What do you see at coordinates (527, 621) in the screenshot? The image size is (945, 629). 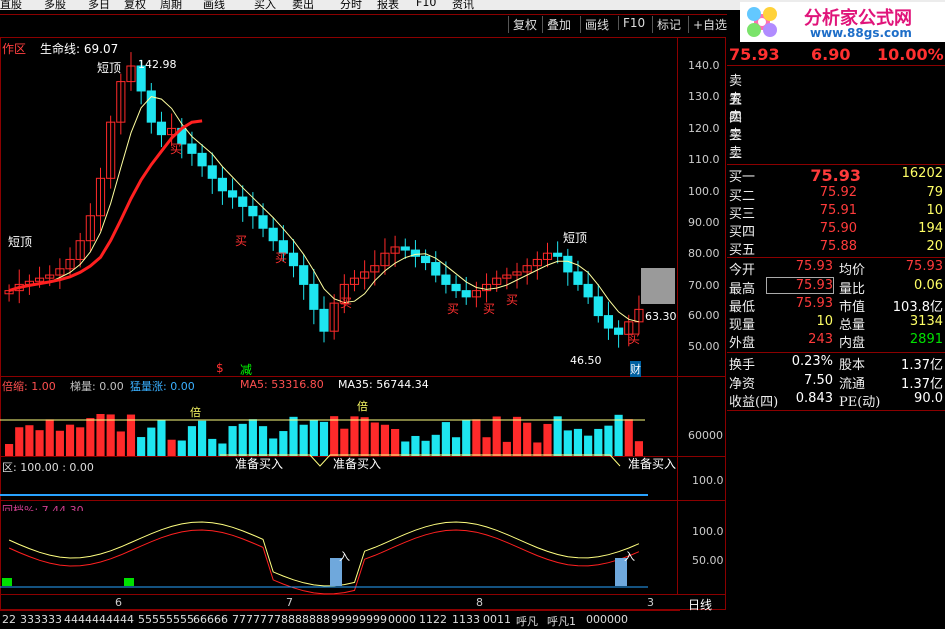 I see `formula-tab: 呼凡` at bounding box center [527, 621].